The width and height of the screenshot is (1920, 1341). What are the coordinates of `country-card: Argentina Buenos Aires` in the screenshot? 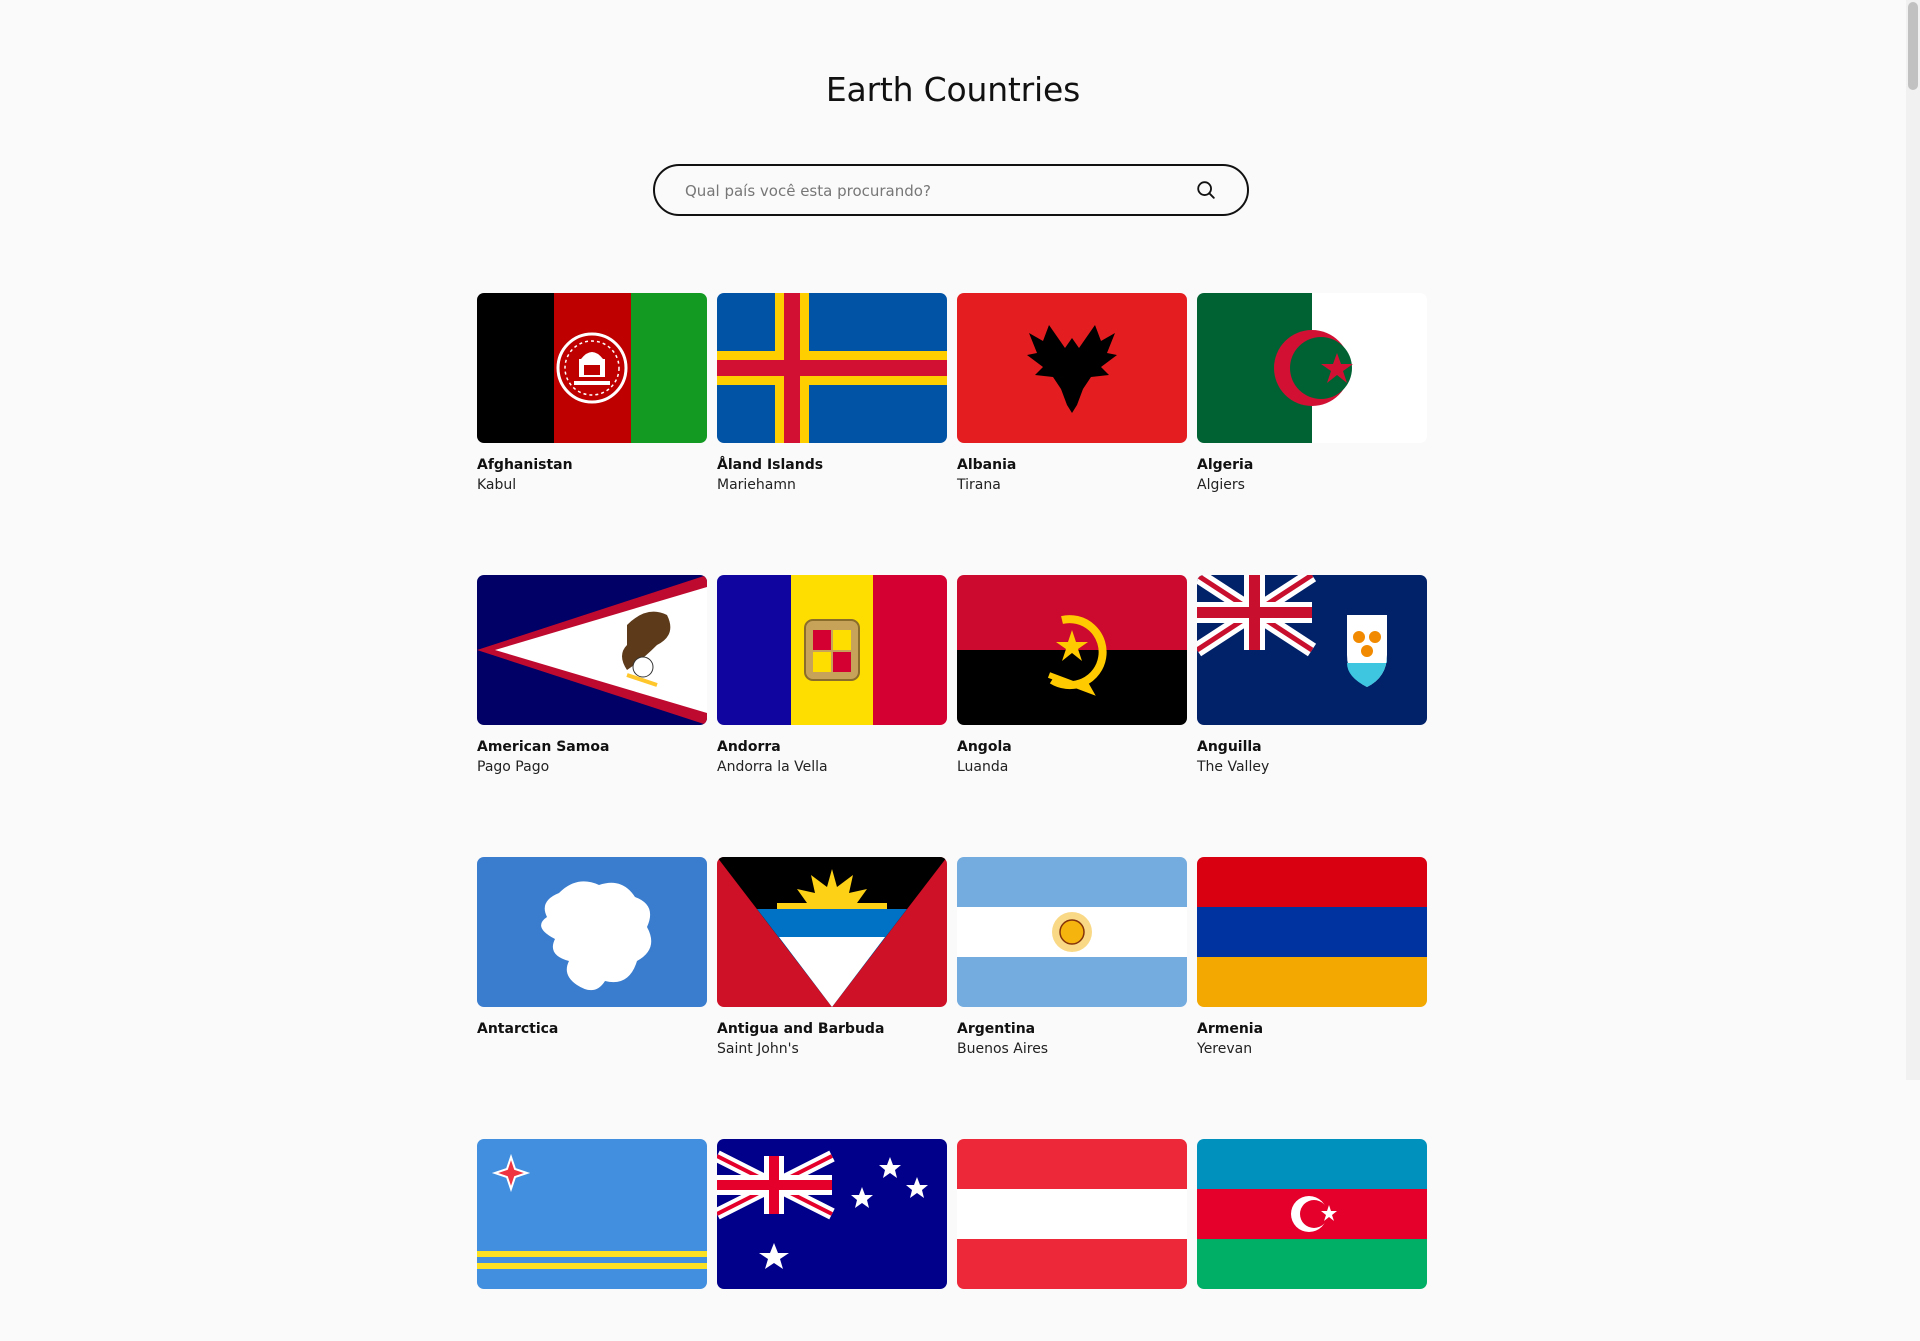 It's located at (1072, 958).